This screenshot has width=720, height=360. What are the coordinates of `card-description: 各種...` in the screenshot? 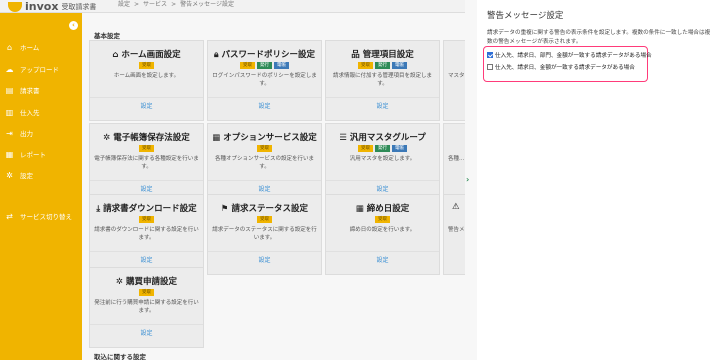 It's located at (456, 159).